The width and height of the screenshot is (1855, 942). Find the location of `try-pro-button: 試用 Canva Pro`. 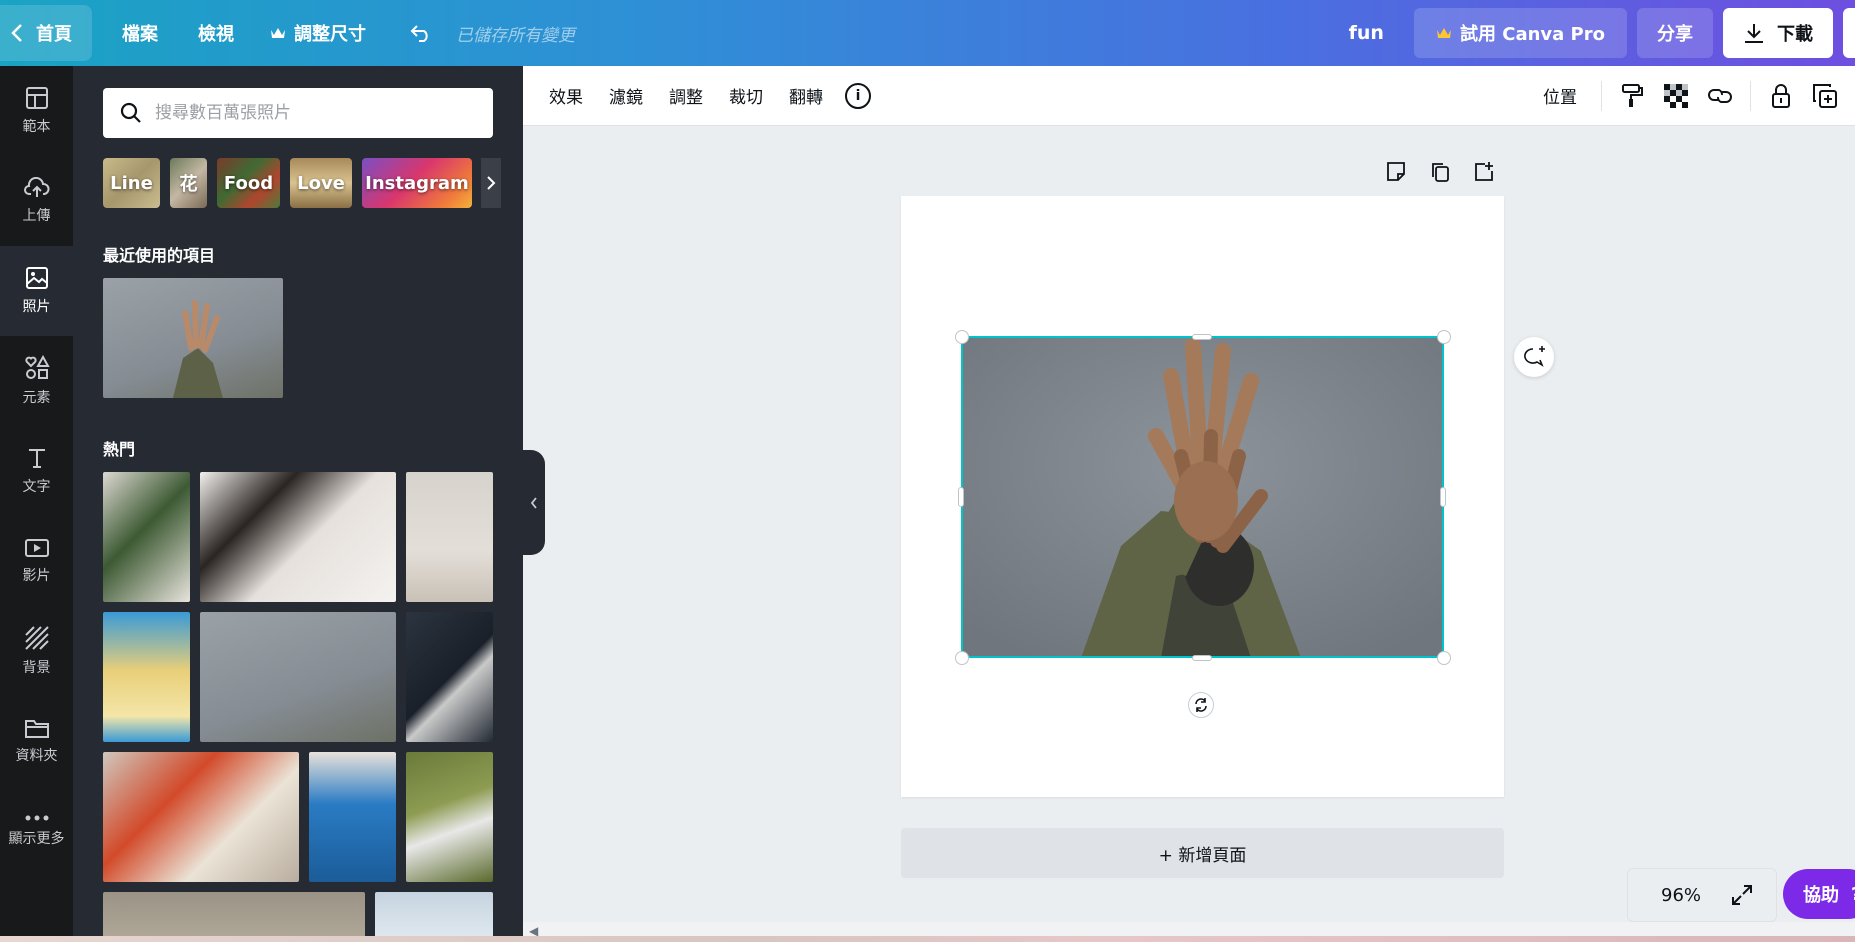

try-pro-button: 試用 Canva Pro is located at coordinates (1520, 33).